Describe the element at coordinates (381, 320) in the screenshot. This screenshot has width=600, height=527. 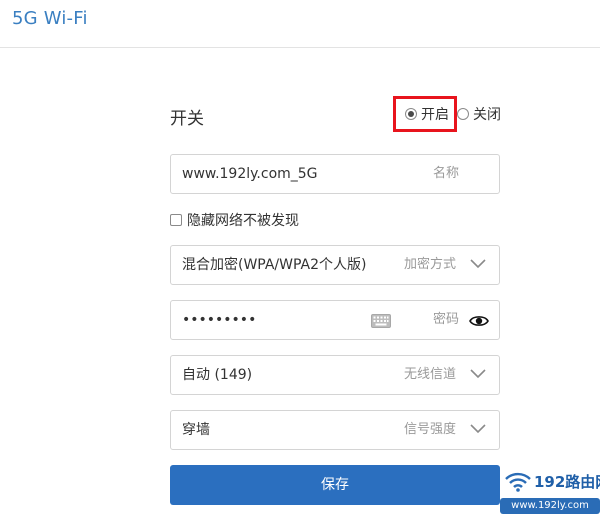
I see `keyboard-icon` at that location.